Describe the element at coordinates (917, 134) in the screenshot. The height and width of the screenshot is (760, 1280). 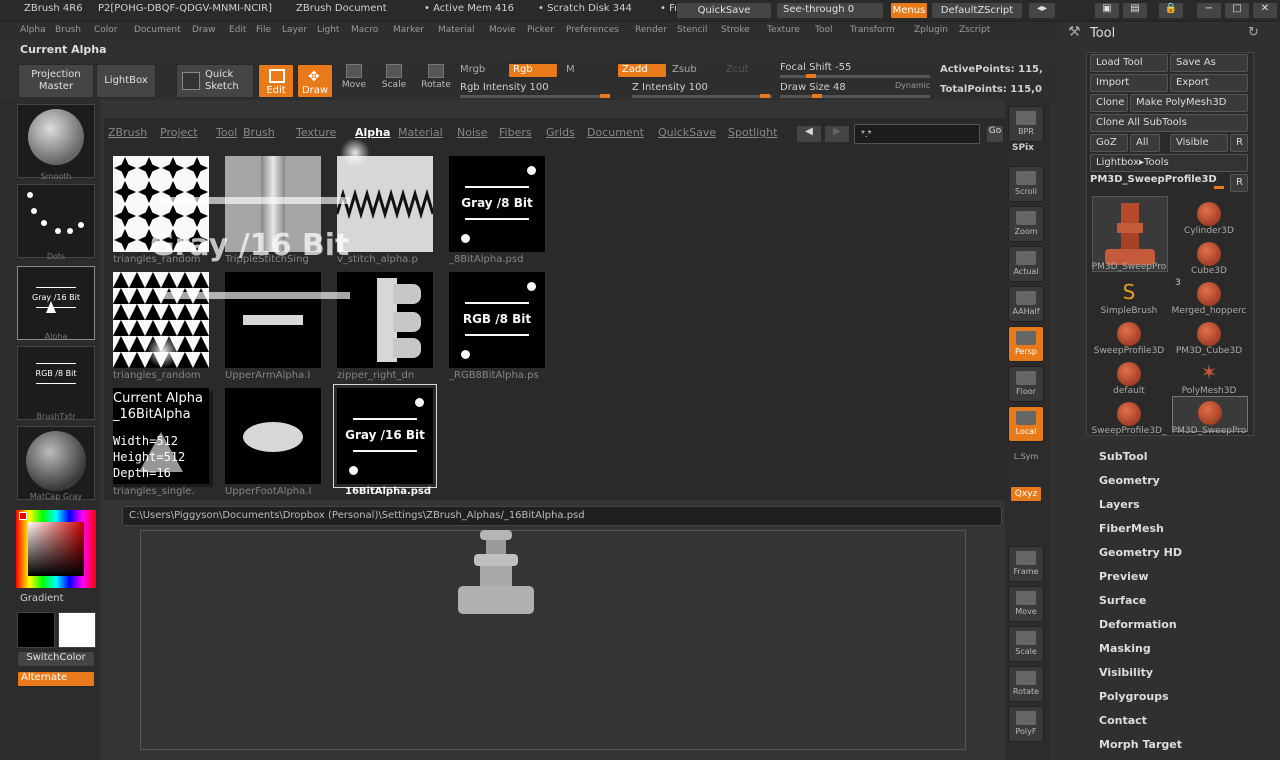
I see `lightbox-filter-input` at that location.